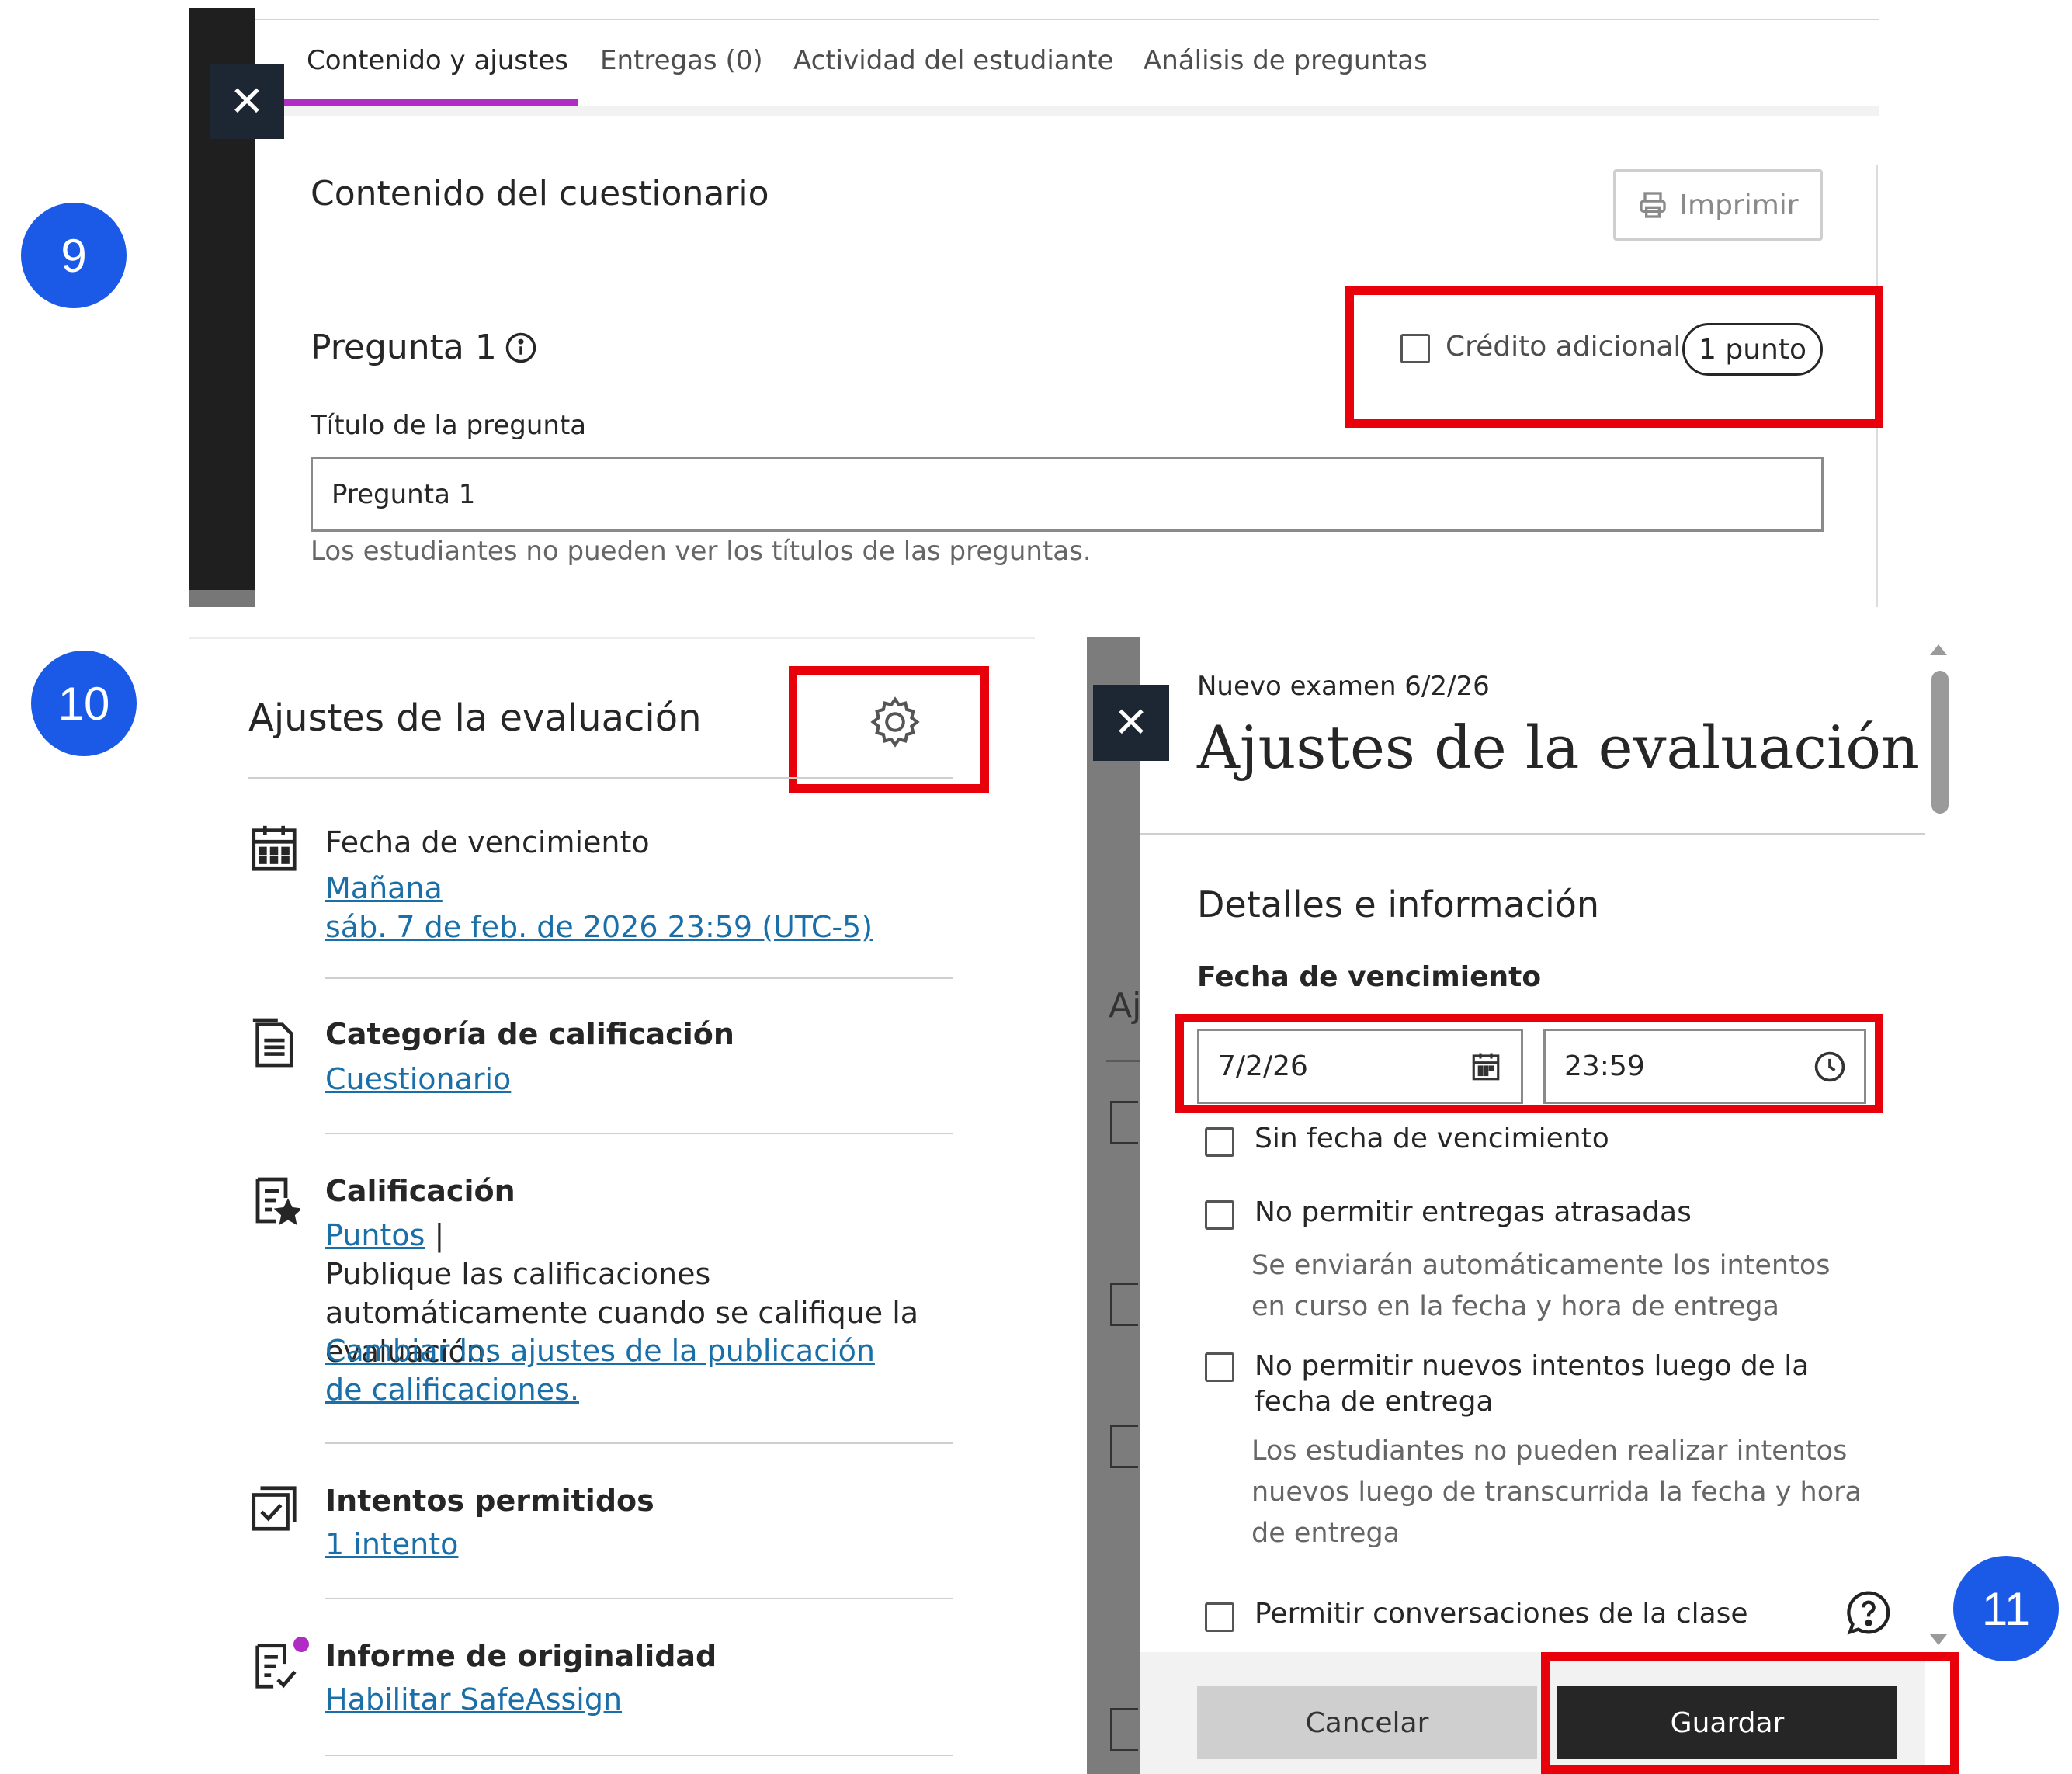  Describe the element at coordinates (1286, 60) in the screenshot. I see `tab-analisis-de-preguntas: Análisis de preguntas` at that location.